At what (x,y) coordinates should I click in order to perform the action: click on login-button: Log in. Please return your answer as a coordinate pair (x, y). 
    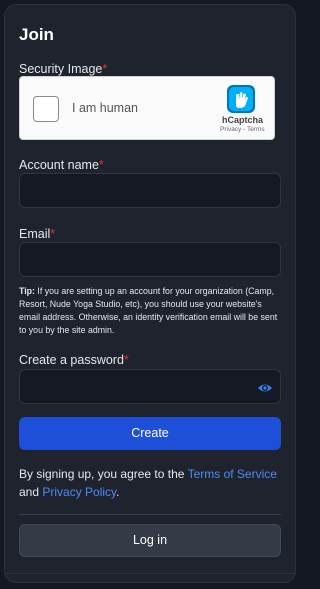
    Looking at the image, I should click on (150, 540).